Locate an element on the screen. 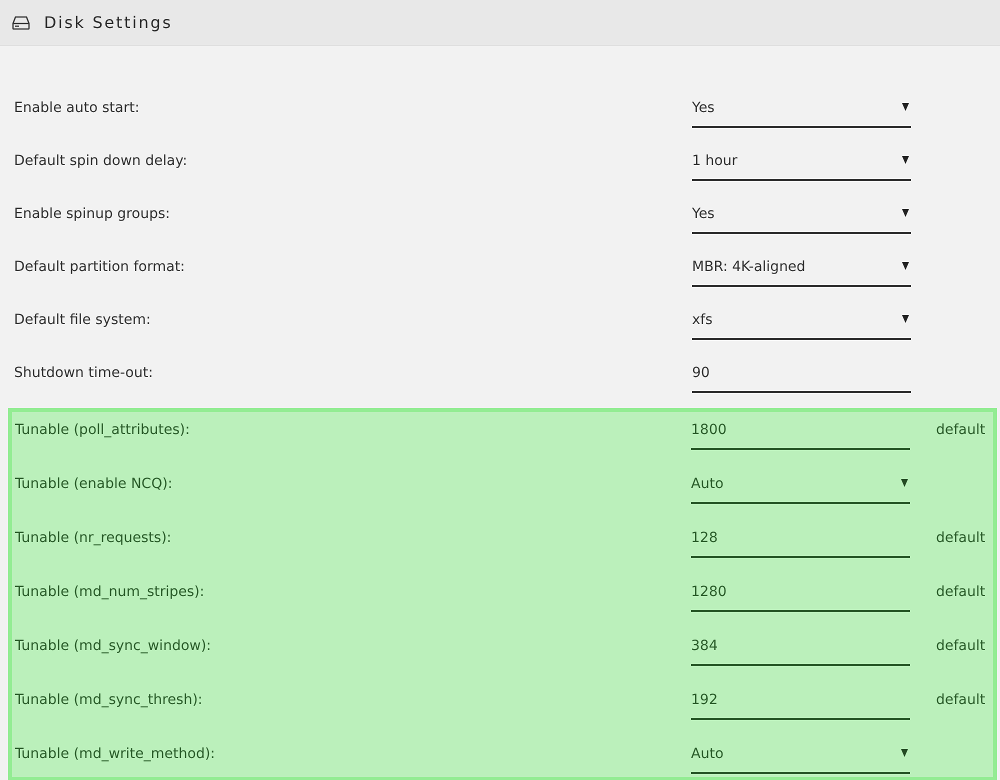 The height and width of the screenshot is (780, 1000). dropdown-field: xfs is located at coordinates (801, 321).